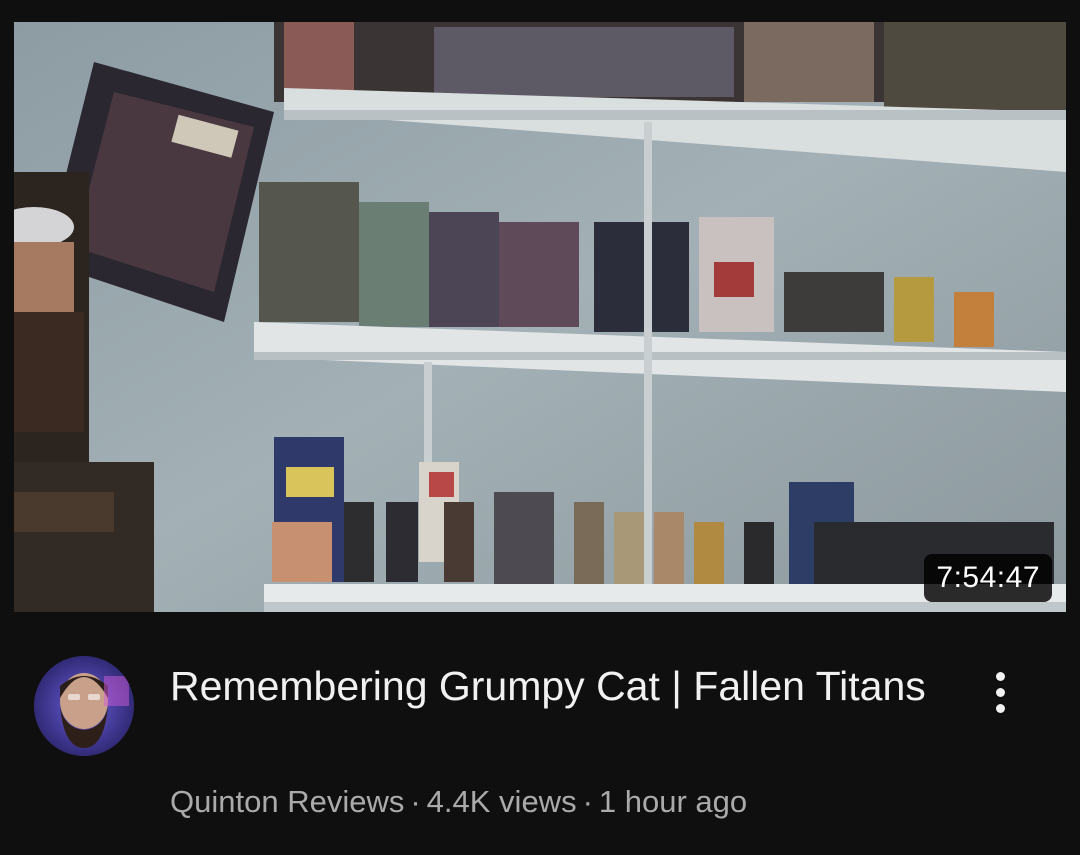 The width and height of the screenshot is (1080, 855). I want to click on channel-name: Quinton Reviews, so click(287, 801).